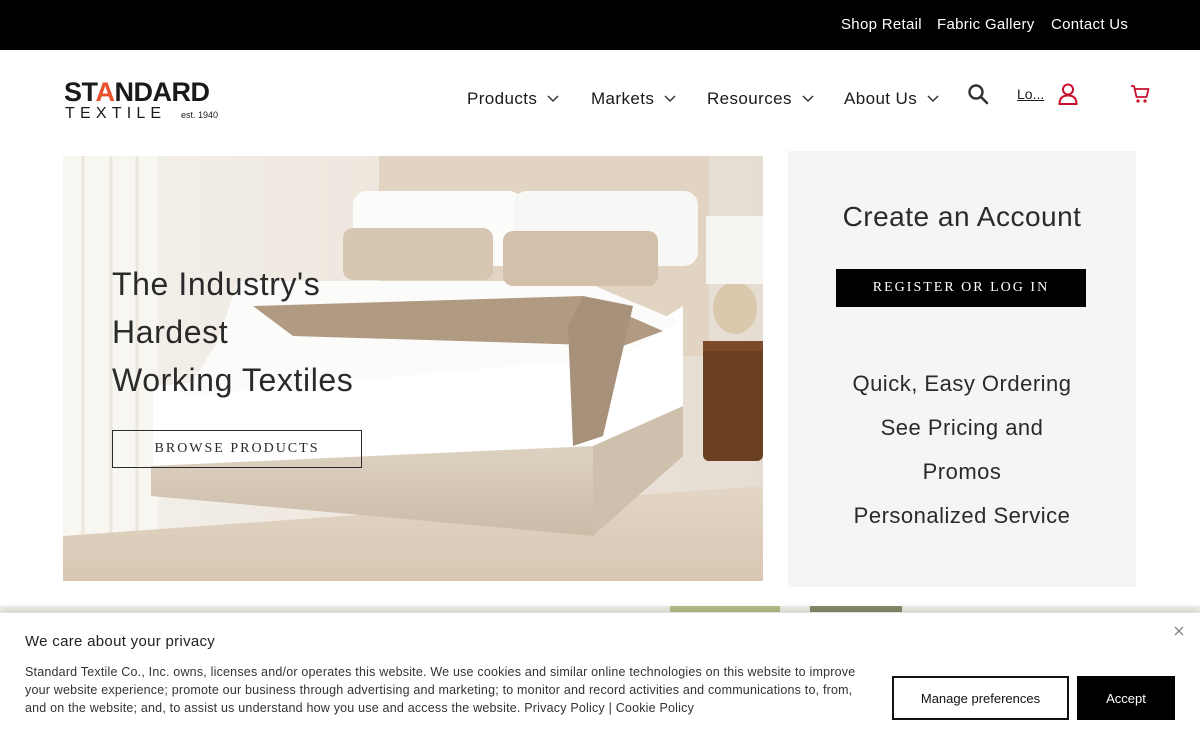  What do you see at coordinates (881, 98) in the screenshot?
I see `nav-label: About Us` at bounding box center [881, 98].